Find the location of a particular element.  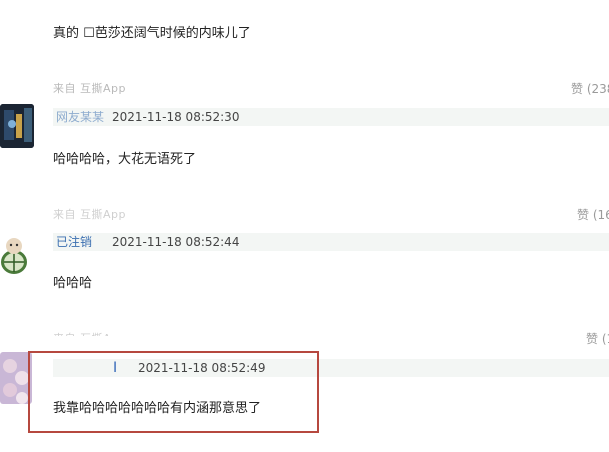

highlight-box is located at coordinates (173, 392).